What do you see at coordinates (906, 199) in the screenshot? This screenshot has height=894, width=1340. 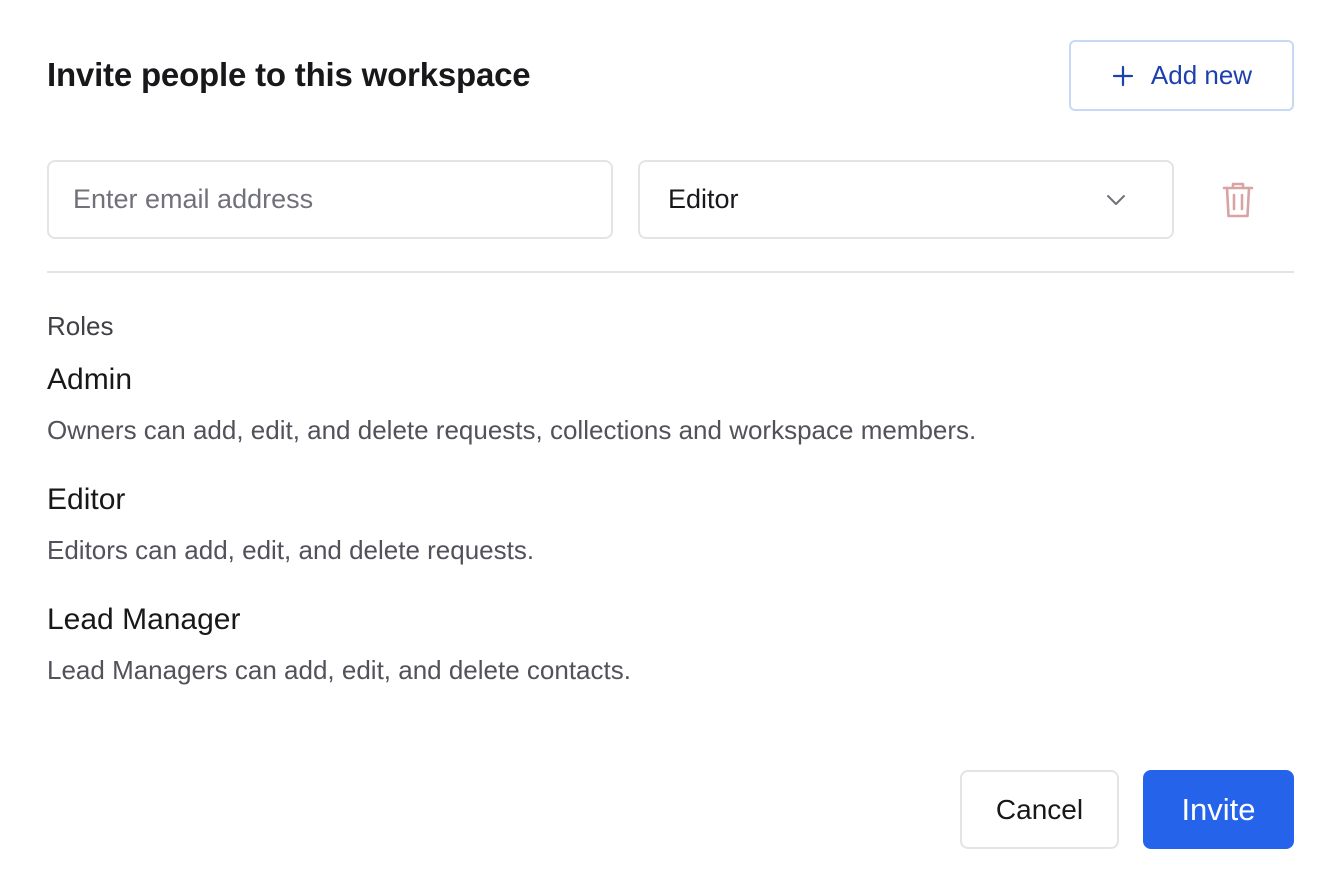 I see `role-select: Editor` at bounding box center [906, 199].